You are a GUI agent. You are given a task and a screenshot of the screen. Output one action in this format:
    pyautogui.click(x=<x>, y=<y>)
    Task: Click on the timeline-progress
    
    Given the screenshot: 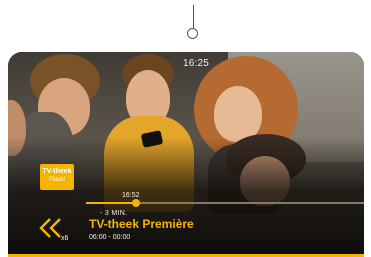 What is the action you would take?
    pyautogui.click(x=111, y=203)
    